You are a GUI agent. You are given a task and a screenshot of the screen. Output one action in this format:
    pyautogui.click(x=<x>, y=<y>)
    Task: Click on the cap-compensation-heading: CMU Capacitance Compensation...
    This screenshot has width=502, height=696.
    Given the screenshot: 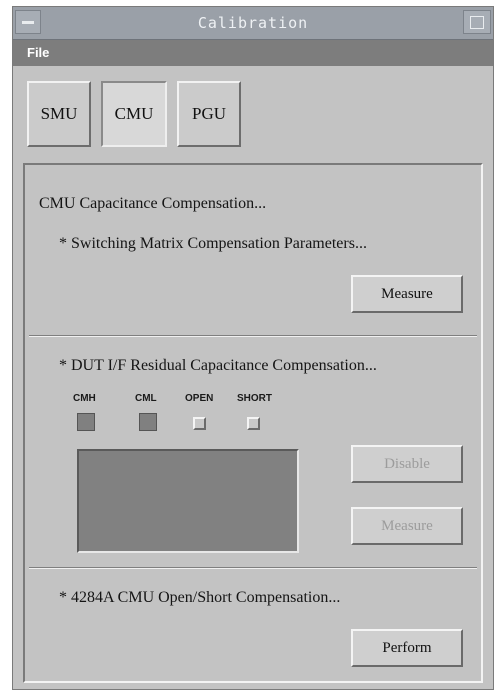 What is the action you would take?
    pyautogui.click(x=153, y=203)
    